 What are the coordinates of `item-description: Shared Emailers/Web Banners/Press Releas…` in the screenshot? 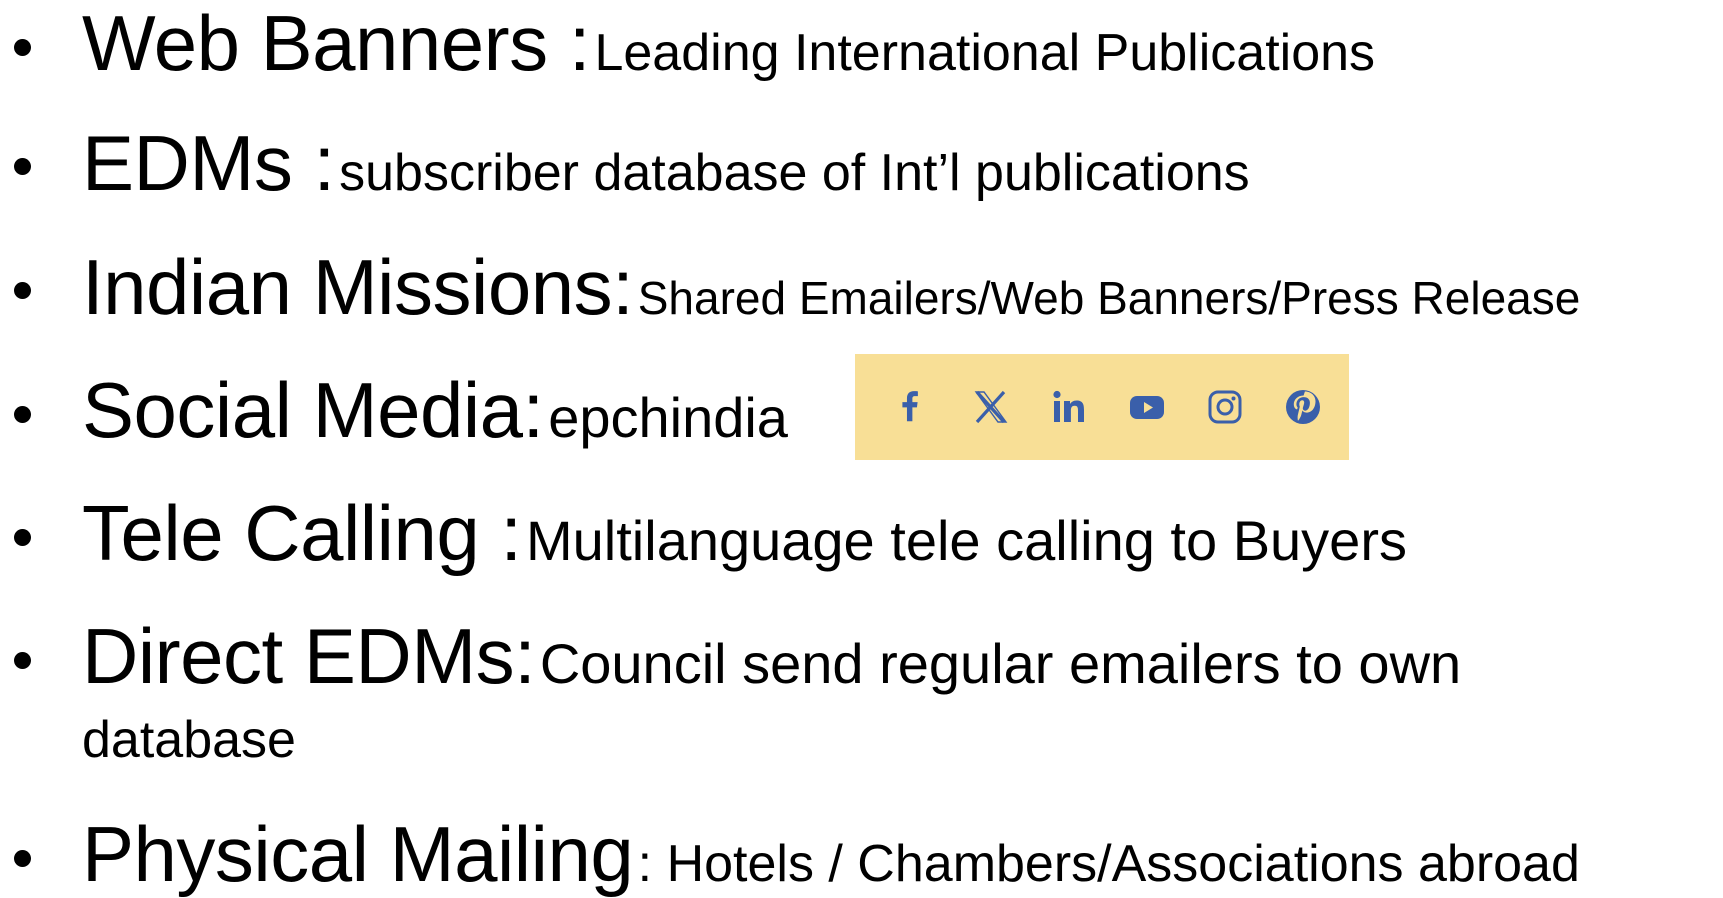 It's located at (1109, 298).